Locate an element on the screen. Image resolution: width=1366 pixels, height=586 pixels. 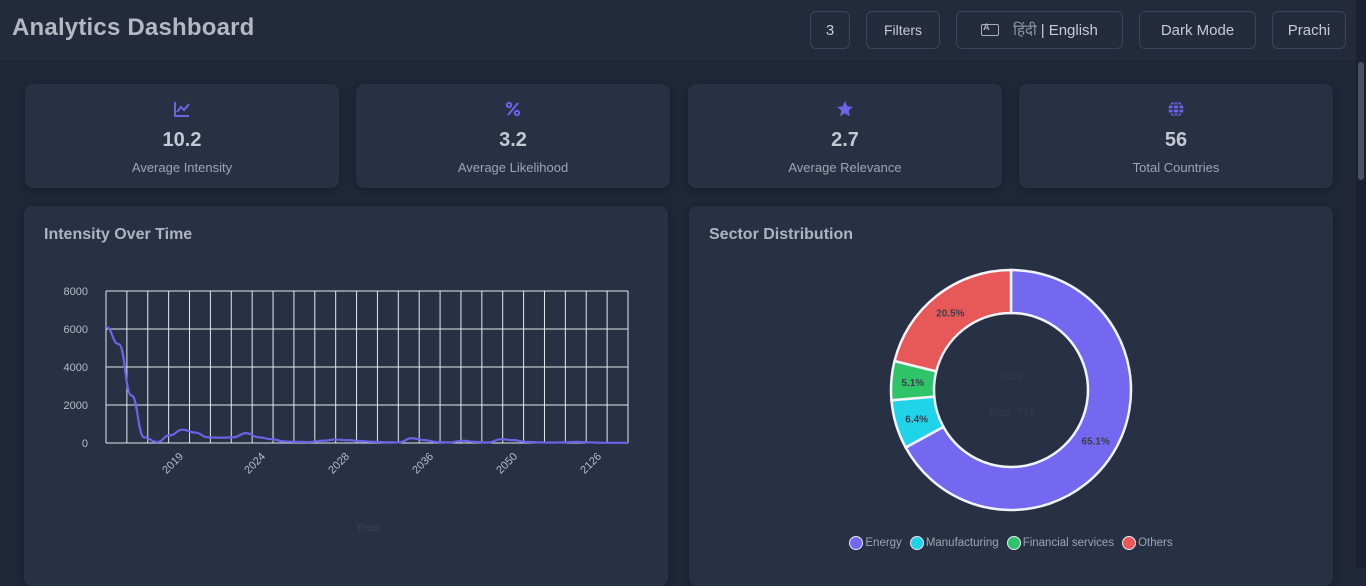
x-tick-label: 2050 is located at coordinates (507, 464).